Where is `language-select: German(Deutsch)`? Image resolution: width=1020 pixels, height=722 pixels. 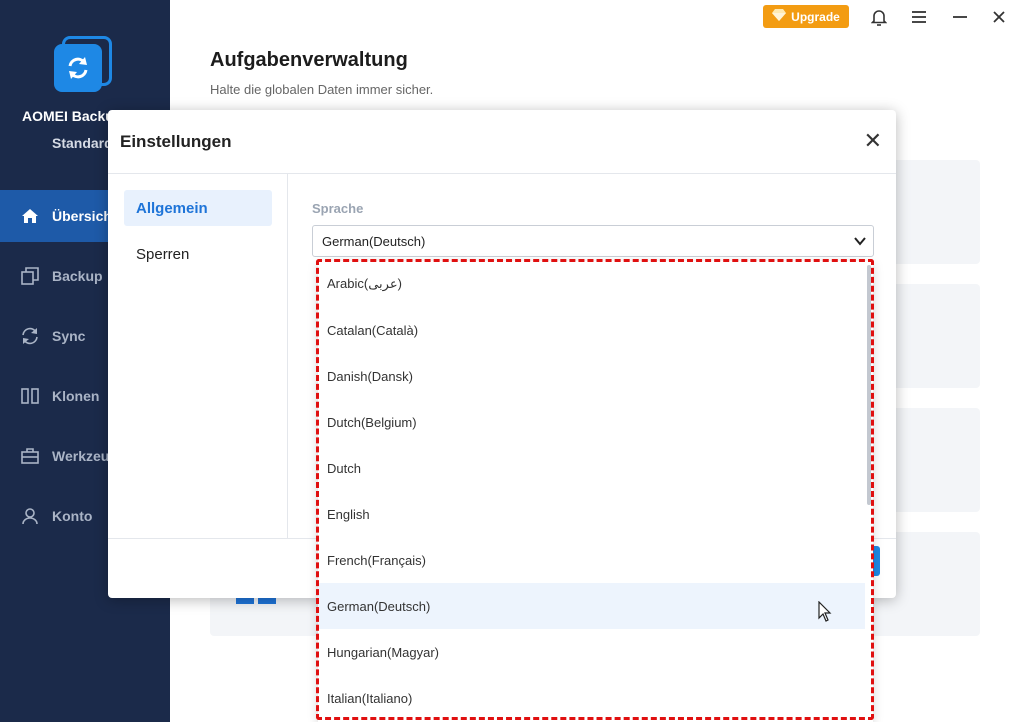 language-select: German(Deutsch) is located at coordinates (593, 241).